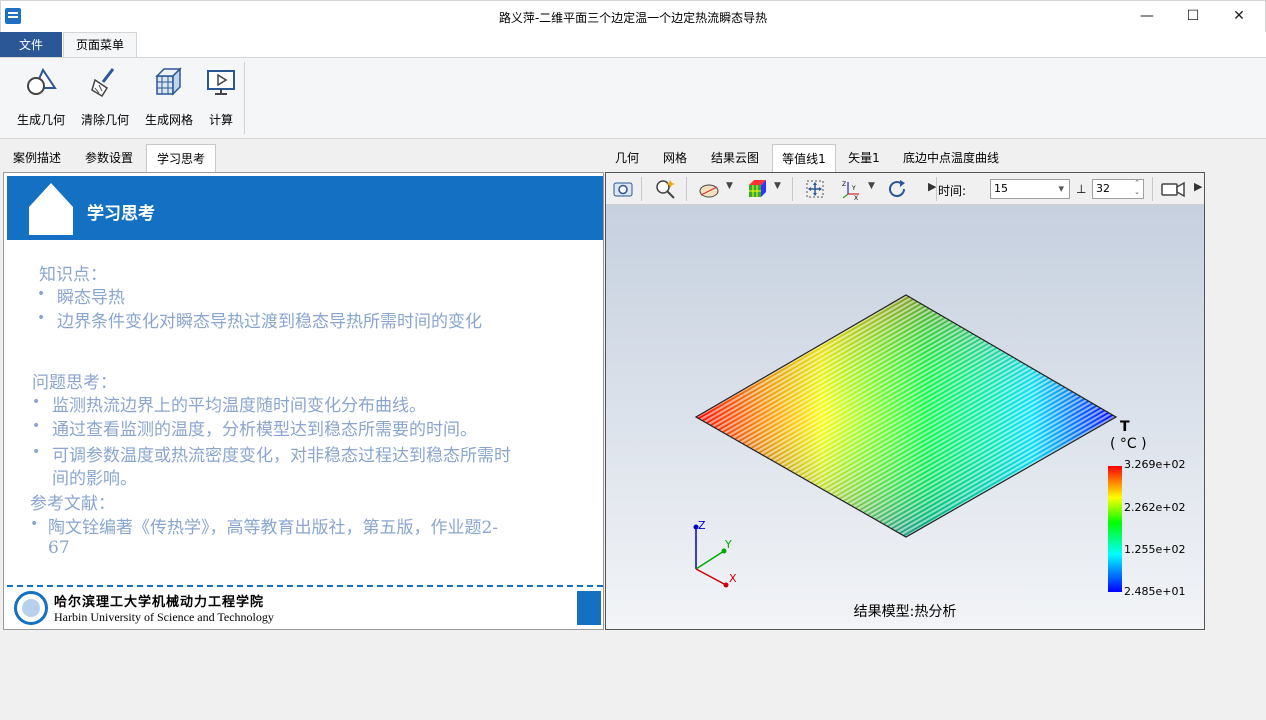 This screenshot has height=720, width=1266. What do you see at coordinates (121, 214) in the screenshot?
I see `study-title: 学习思考` at bounding box center [121, 214].